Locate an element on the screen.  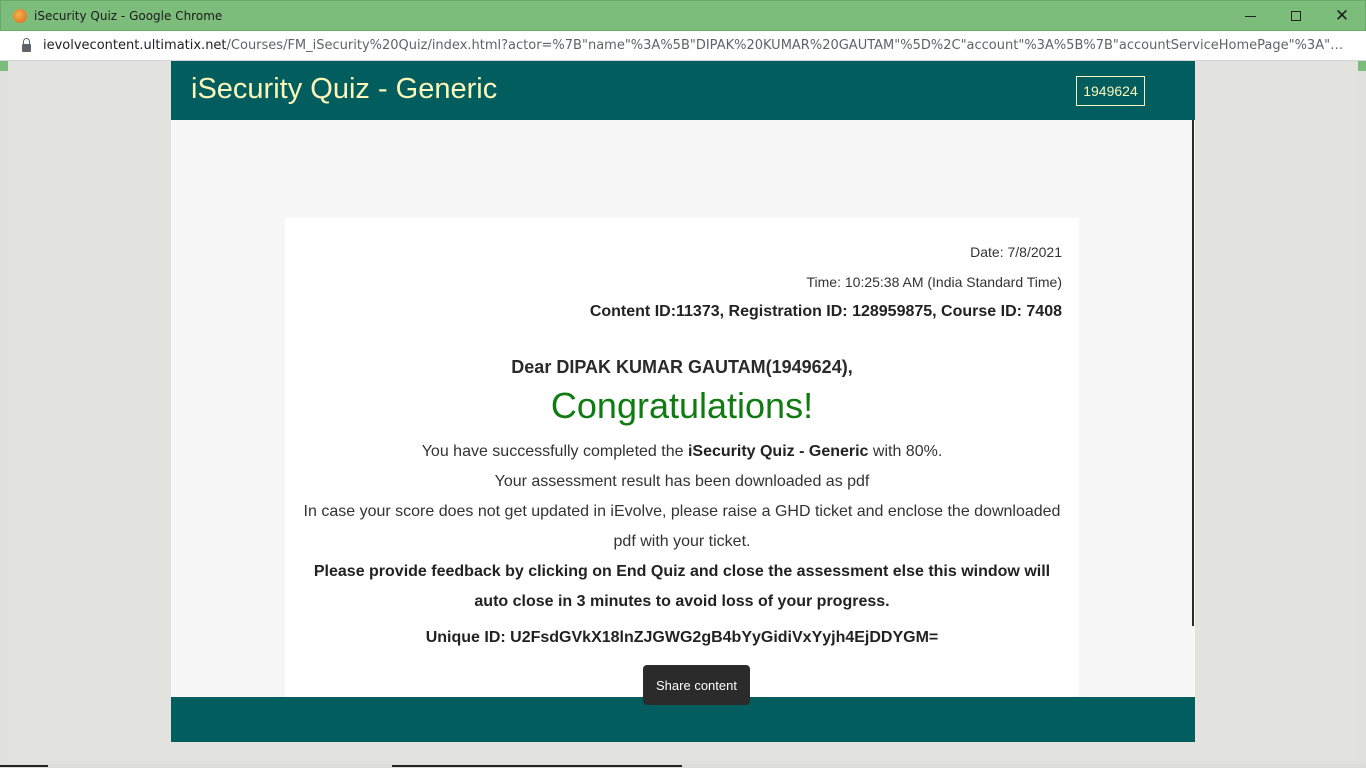
user-id-badge: 1949624 is located at coordinates (1110, 91).